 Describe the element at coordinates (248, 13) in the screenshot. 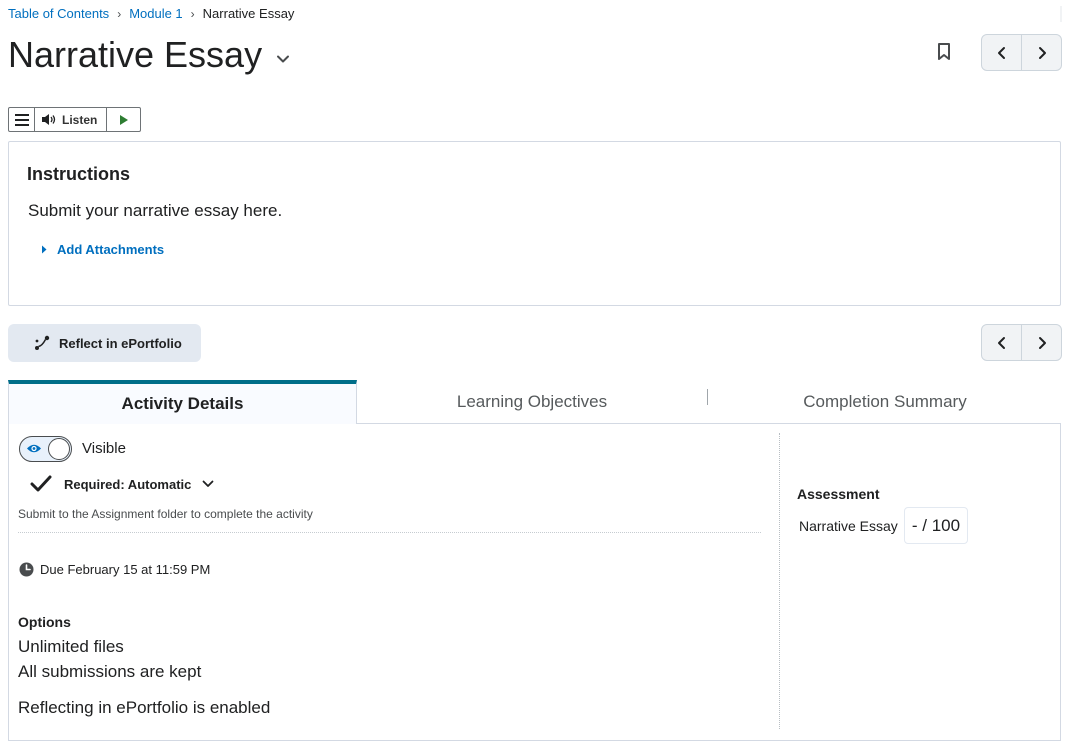

I see `breadcrumb-current: Narrative Essay` at that location.